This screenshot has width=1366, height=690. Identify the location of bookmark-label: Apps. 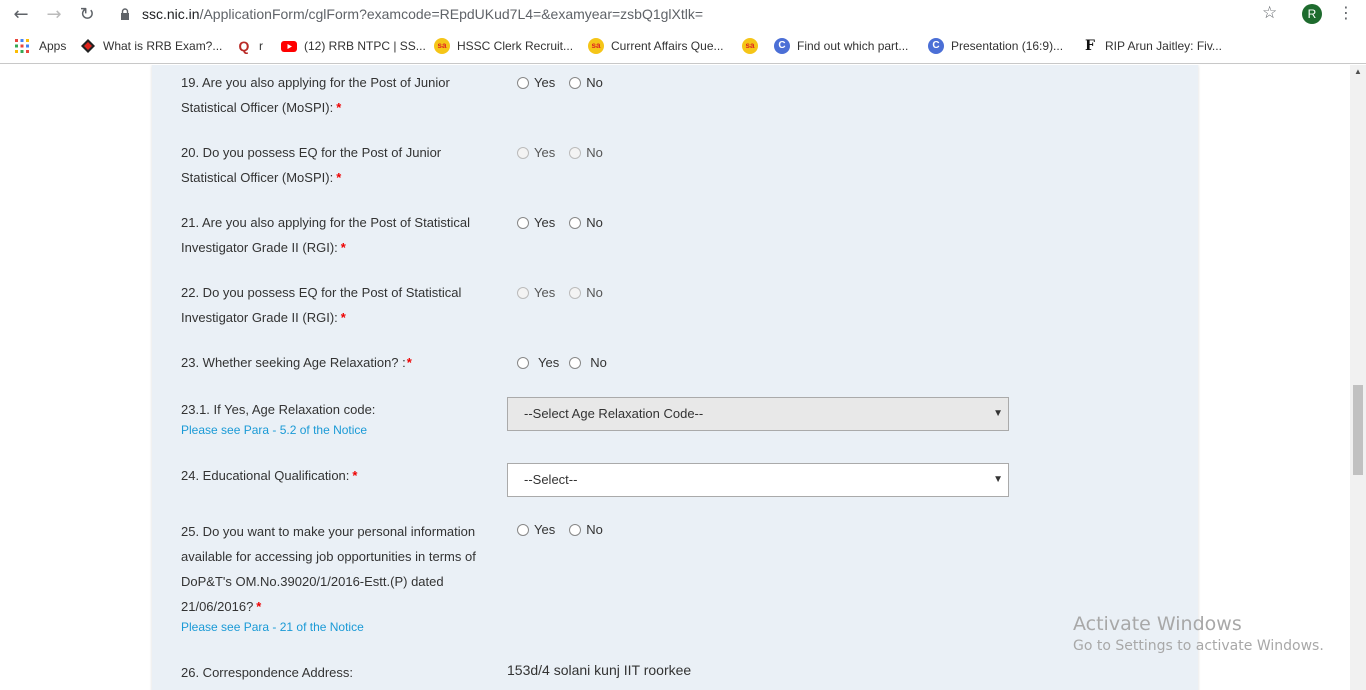
(53, 46).